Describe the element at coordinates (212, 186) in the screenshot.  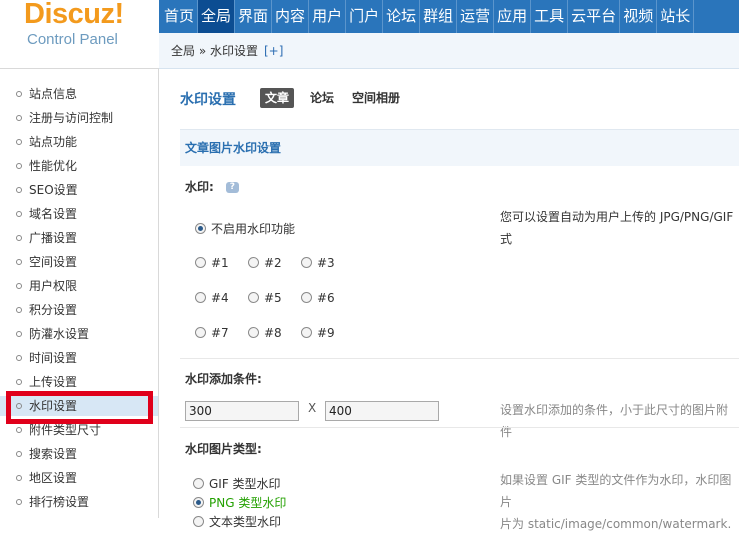
I see `watermark-label: 水印:?` at that location.